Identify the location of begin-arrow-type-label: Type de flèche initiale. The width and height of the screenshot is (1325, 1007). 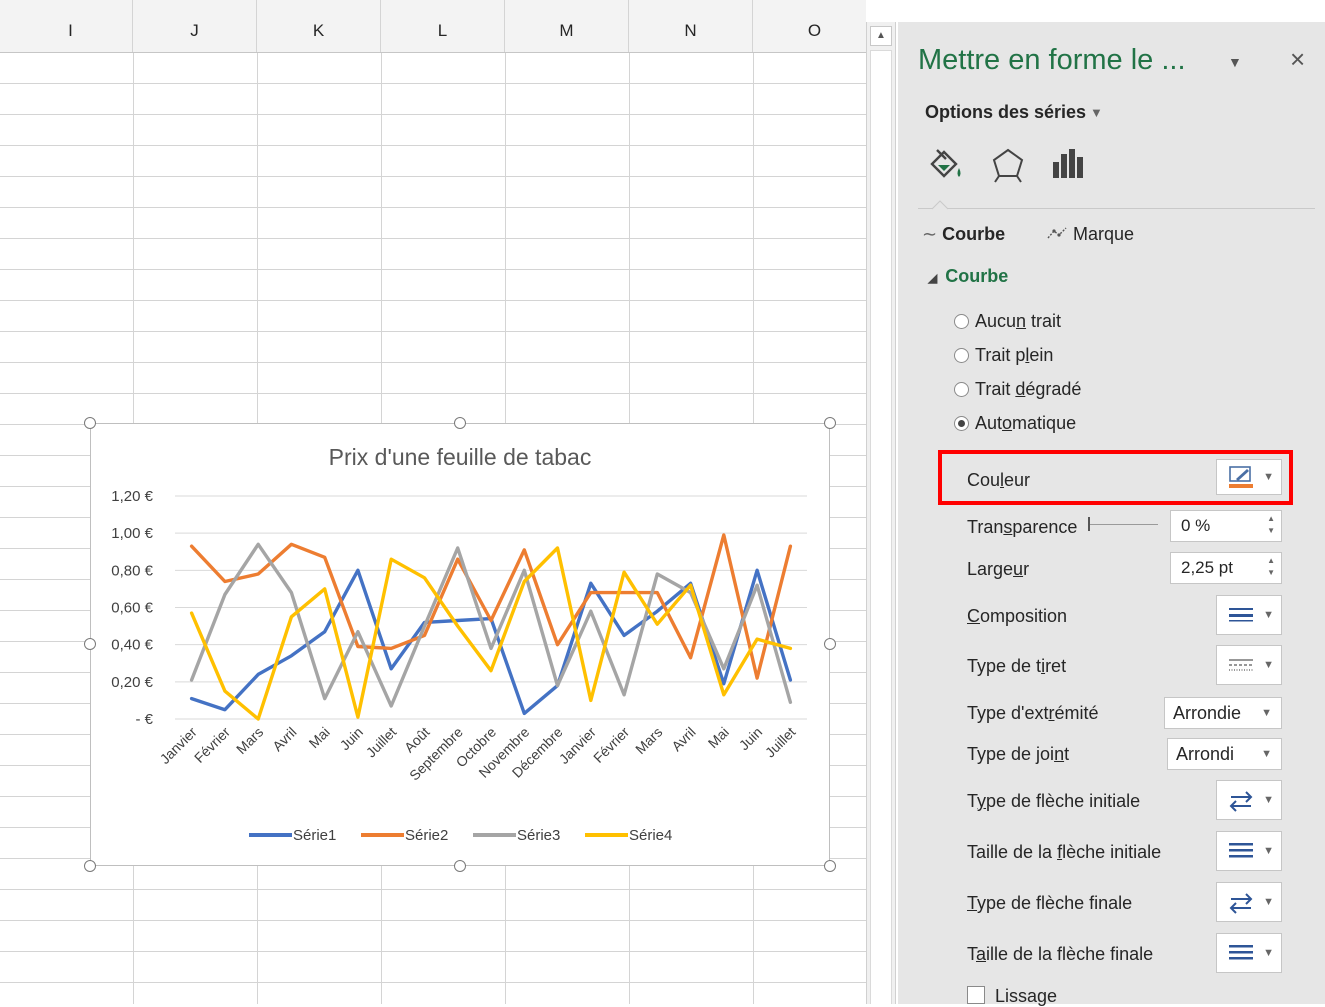
(1054, 801).